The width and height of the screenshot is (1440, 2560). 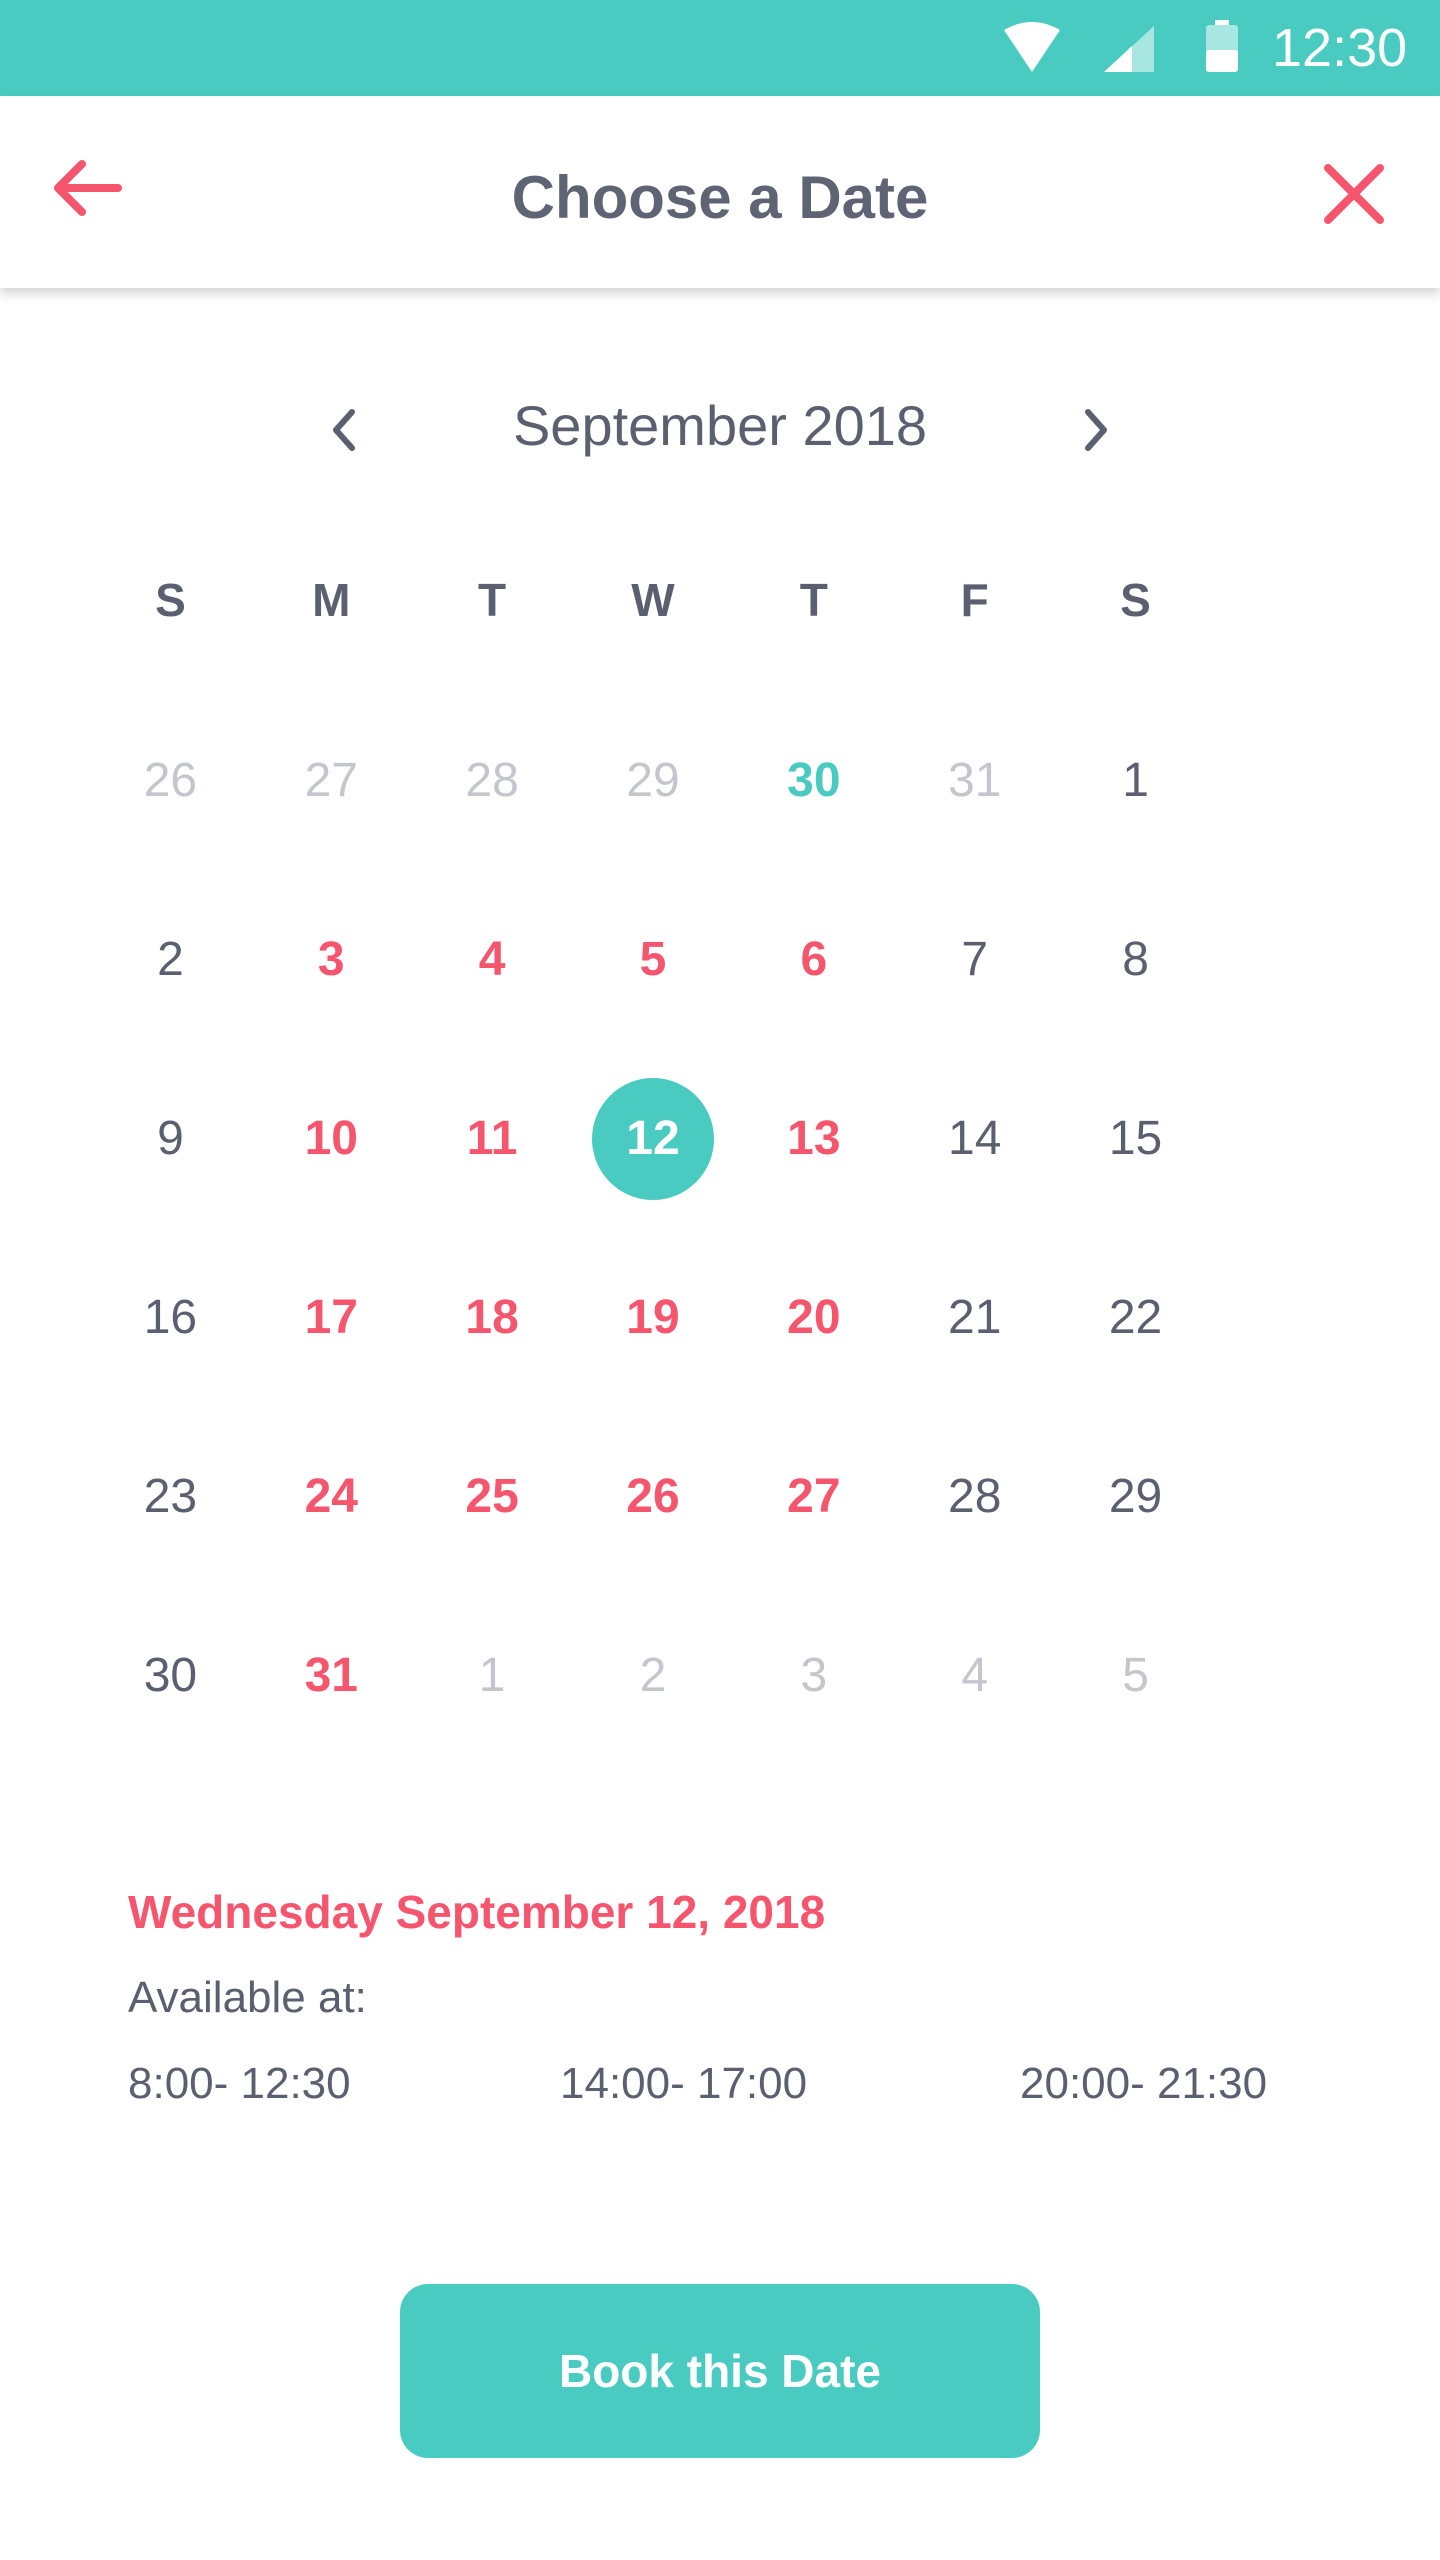 I want to click on calendar-day-number: 8, so click(x=1135, y=959).